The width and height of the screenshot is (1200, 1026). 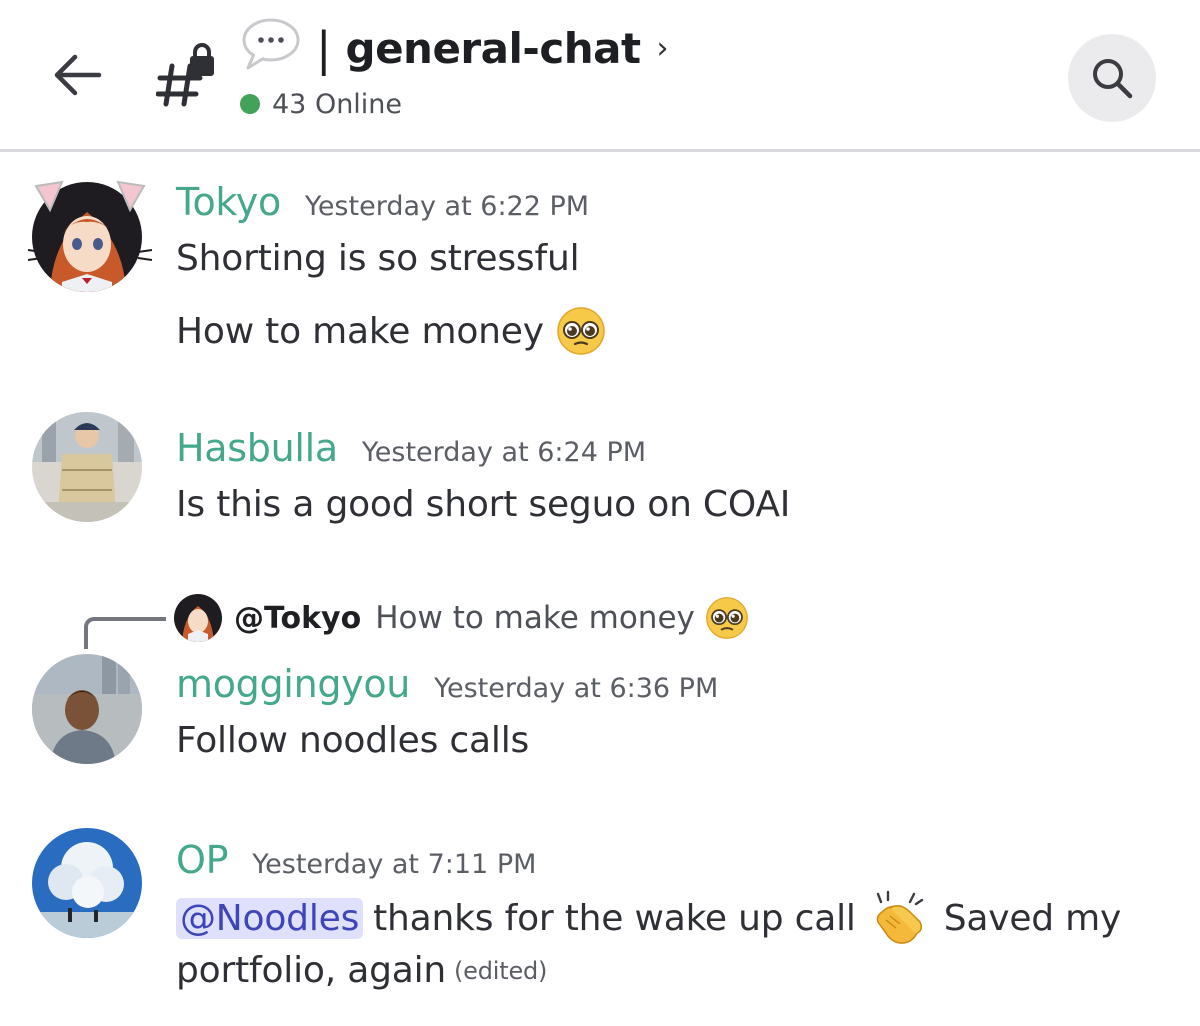 What do you see at coordinates (576, 688) in the screenshot?
I see `timestamp: Yesterday at 6:36 PM` at bounding box center [576, 688].